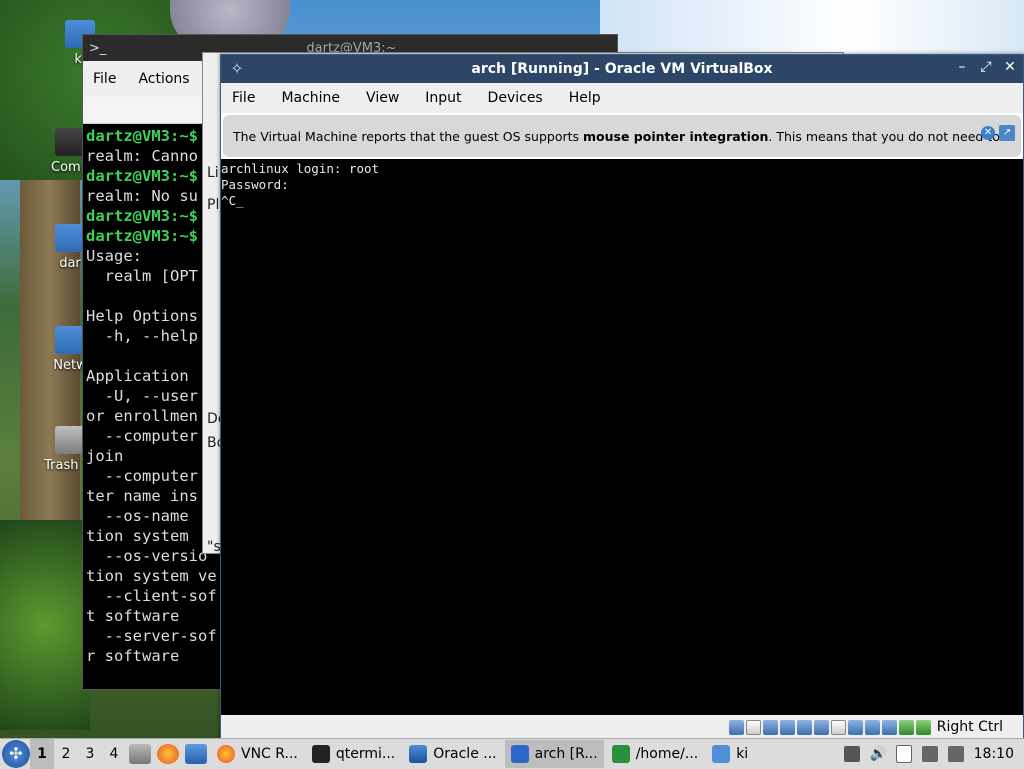  I want to click on terminal-text: --os-versio, so click(147, 556).